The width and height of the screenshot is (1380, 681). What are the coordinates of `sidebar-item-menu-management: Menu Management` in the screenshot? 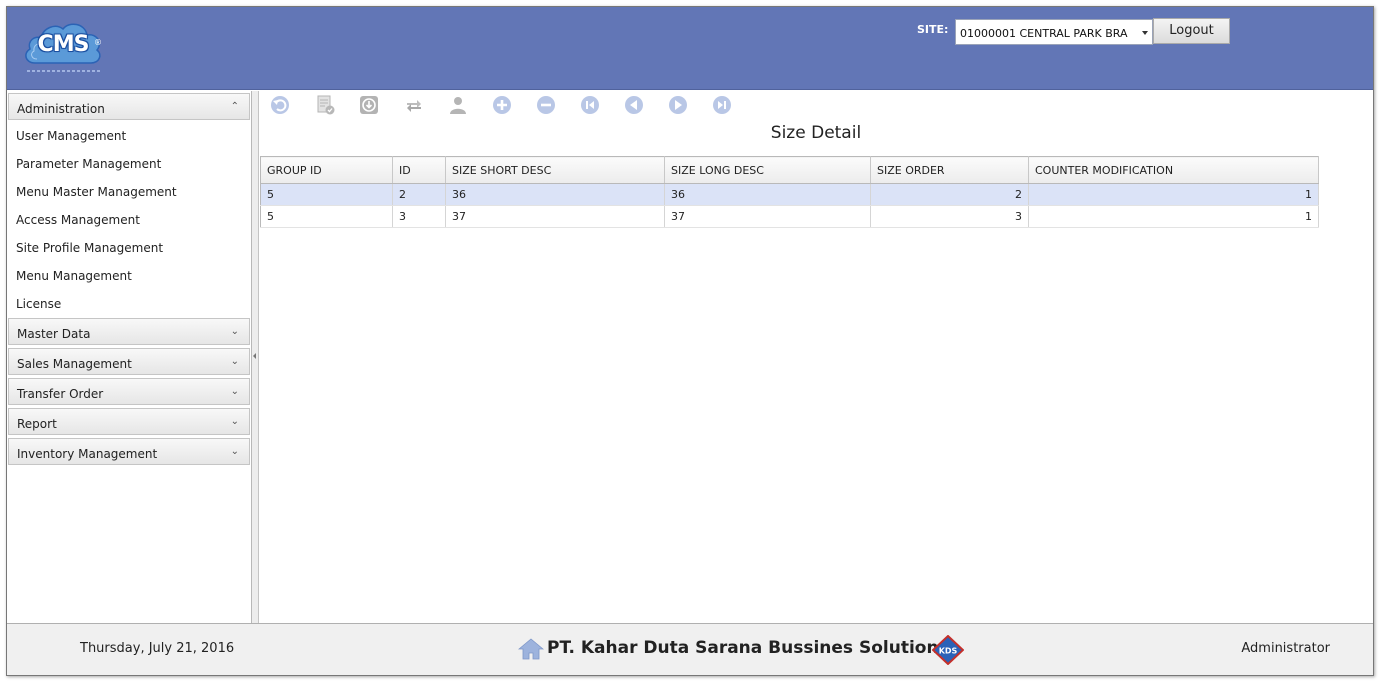 It's located at (74, 276).